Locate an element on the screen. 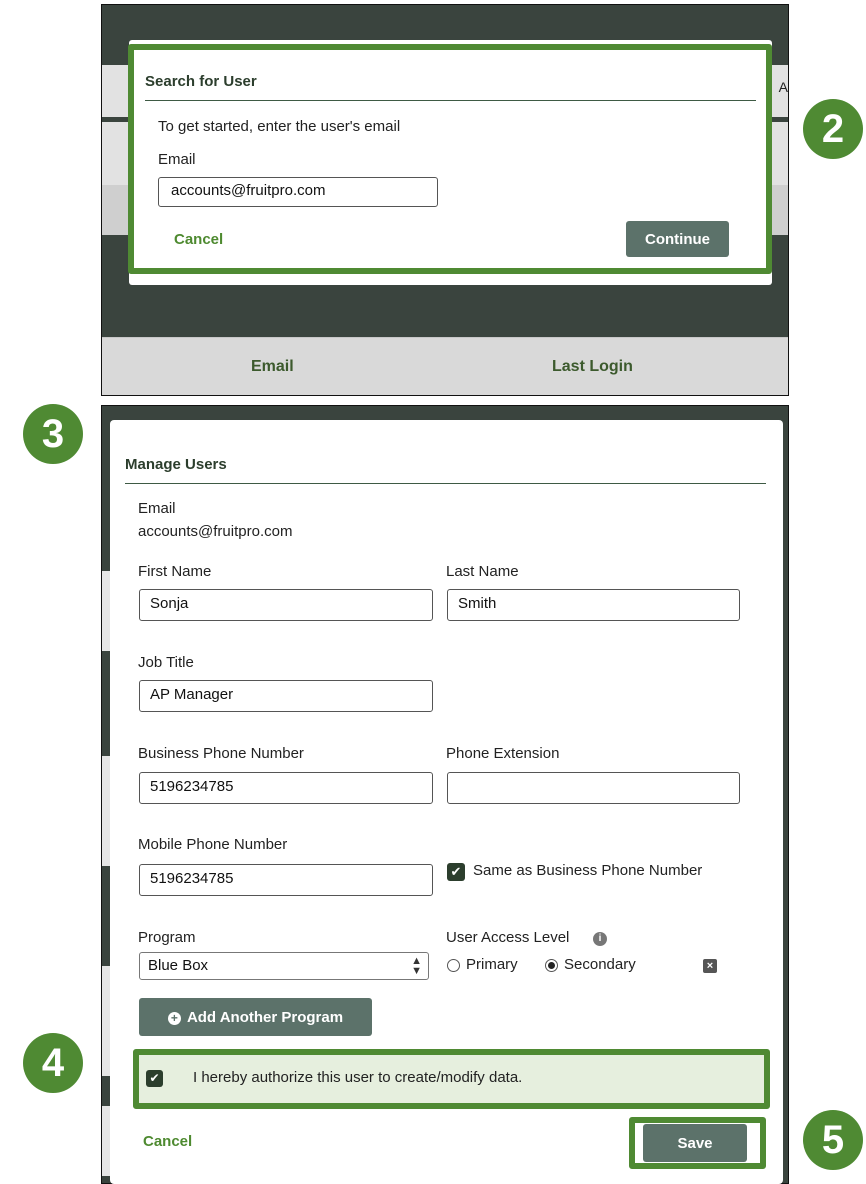  authorize-checkbox: ✔ is located at coordinates (154, 1078).